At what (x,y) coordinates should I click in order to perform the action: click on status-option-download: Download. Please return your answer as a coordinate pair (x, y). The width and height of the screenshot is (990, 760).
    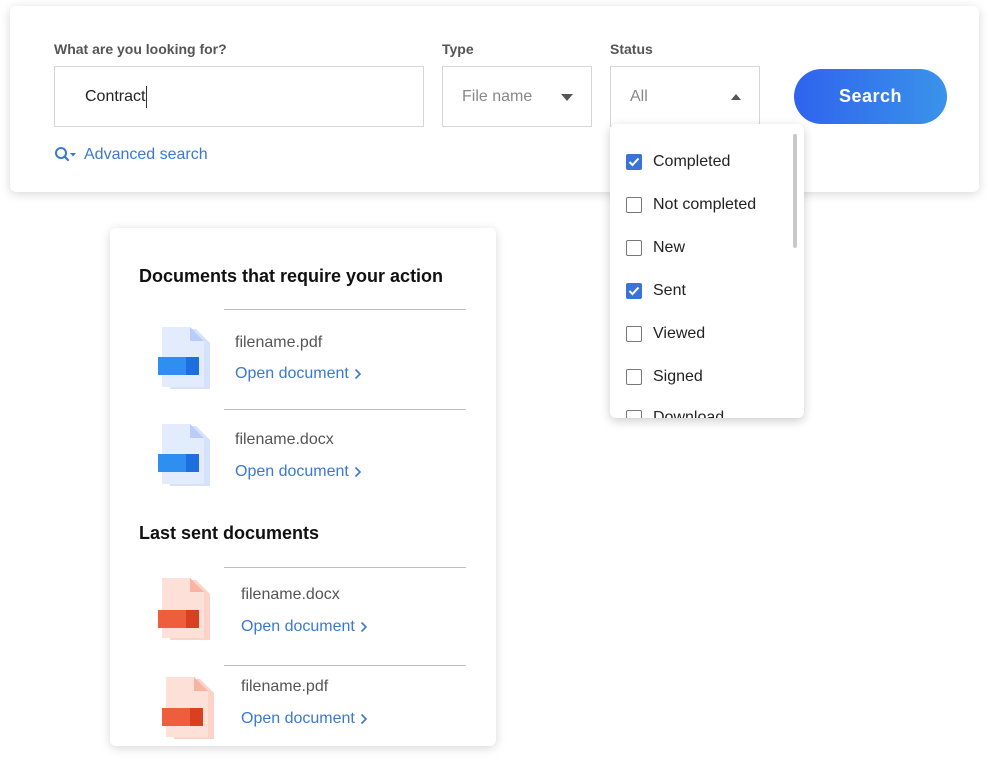
    Looking at the image, I should click on (675, 413).